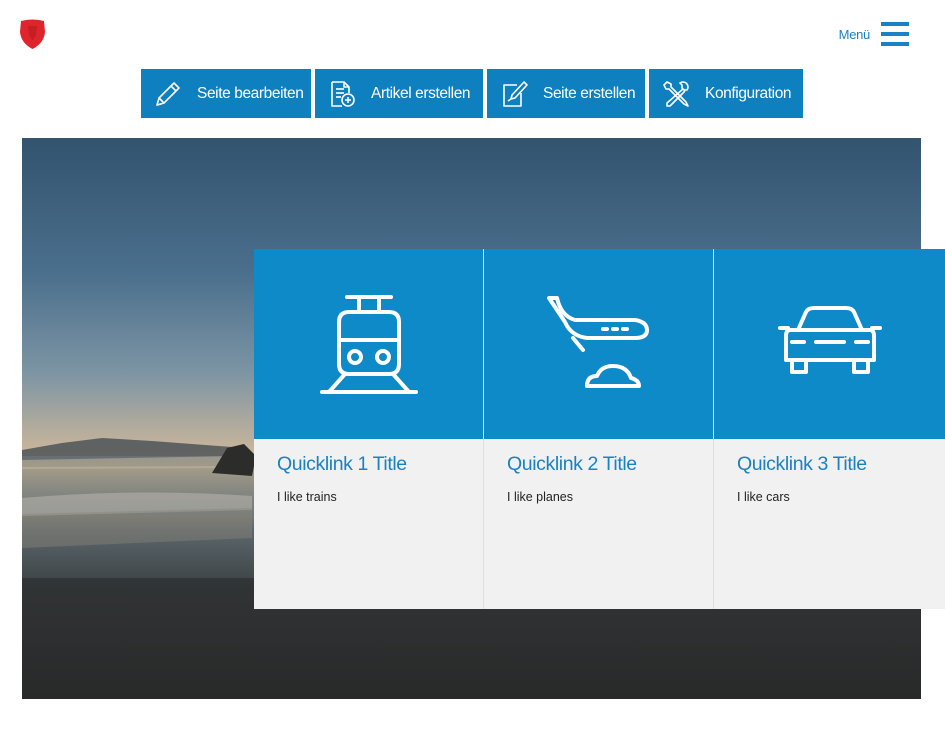 This screenshot has width=945, height=729. I want to click on menu-button: Menü, so click(874, 34).